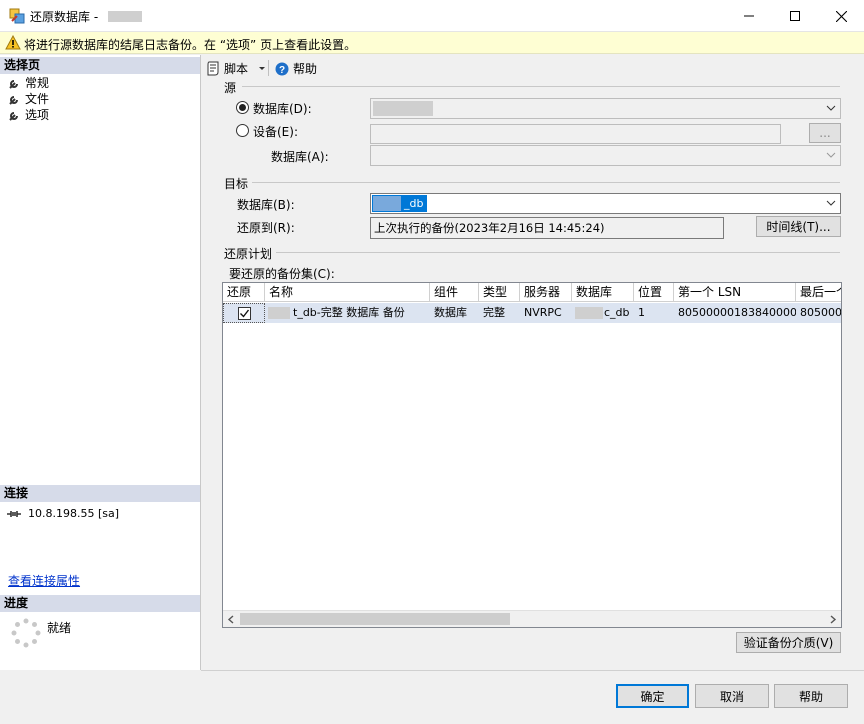 The image size is (864, 724). What do you see at coordinates (213, 68) in the screenshot?
I see `script-icon` at bounding box center [213, 68].